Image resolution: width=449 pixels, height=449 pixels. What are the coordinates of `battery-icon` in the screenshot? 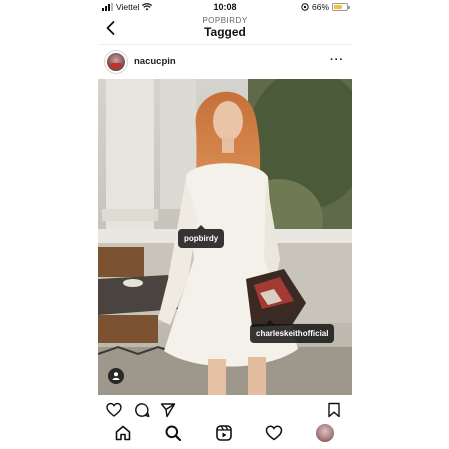 It's located at (341, 7).